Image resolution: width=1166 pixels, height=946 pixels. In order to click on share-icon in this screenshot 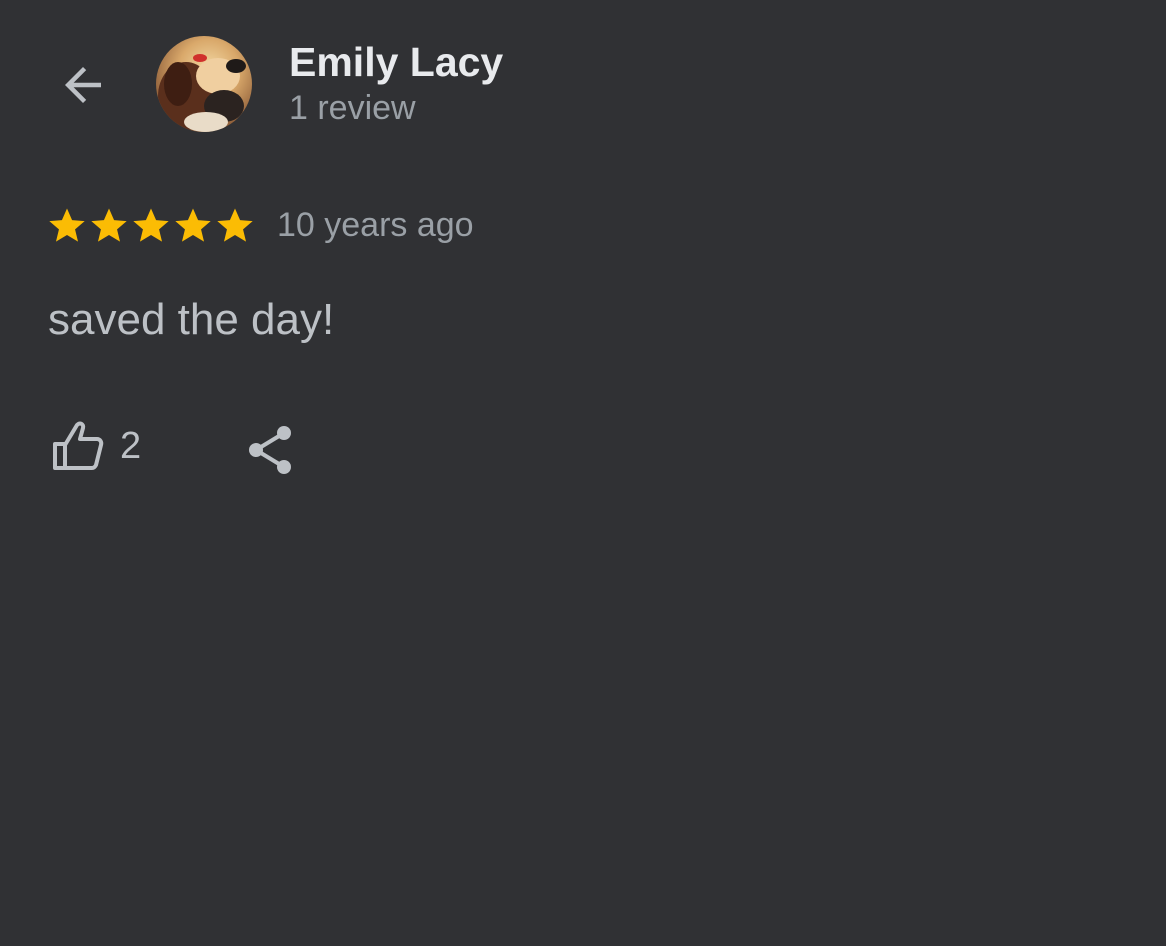, I will do `click(270, 450)`.